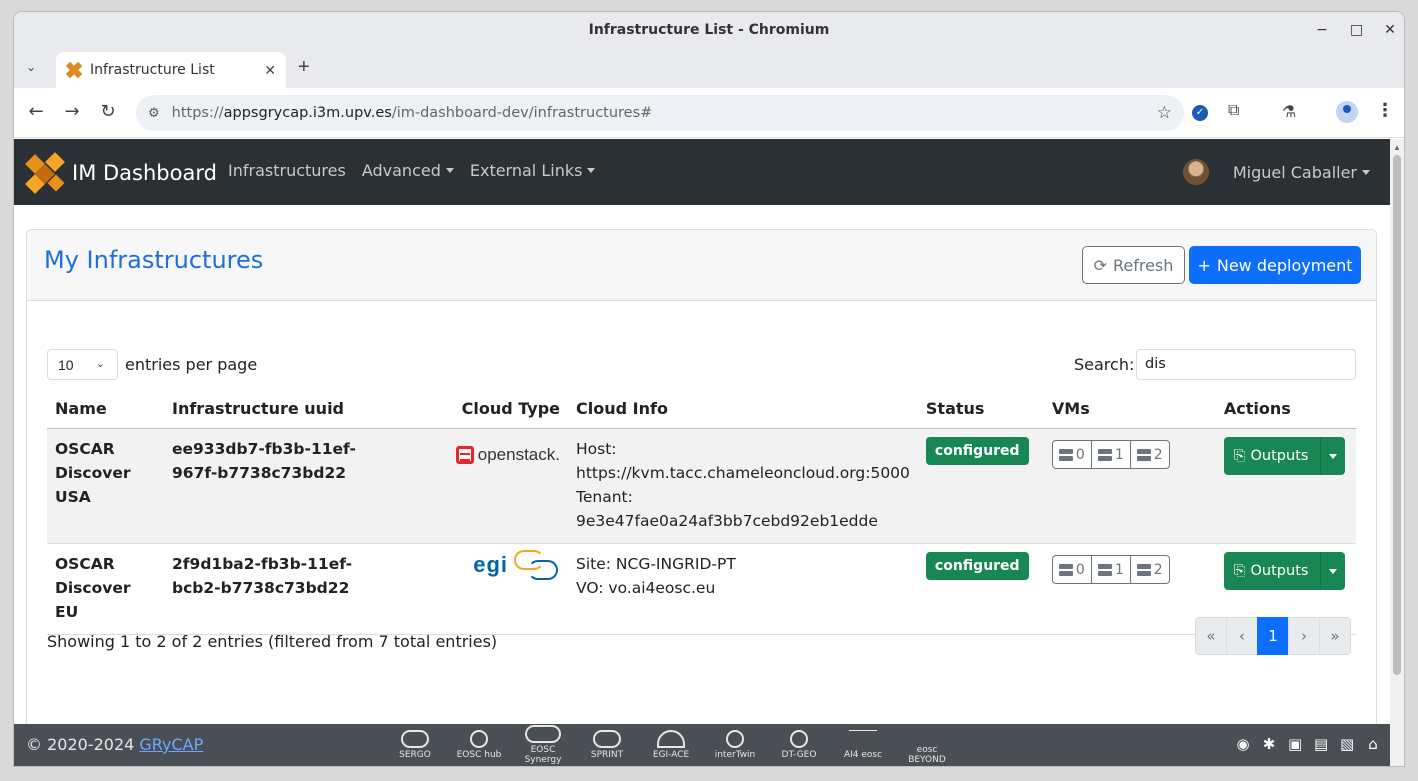  I want to click on search-input: dis, so click(1246, 364).